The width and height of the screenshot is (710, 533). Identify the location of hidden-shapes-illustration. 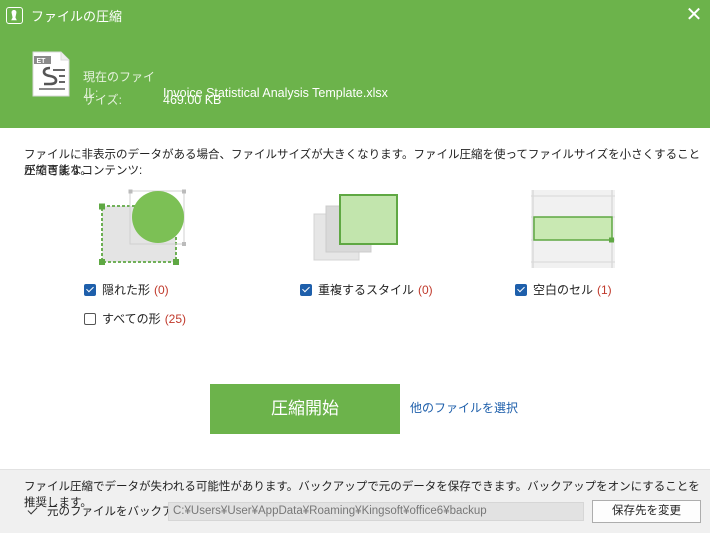
(142, 227).